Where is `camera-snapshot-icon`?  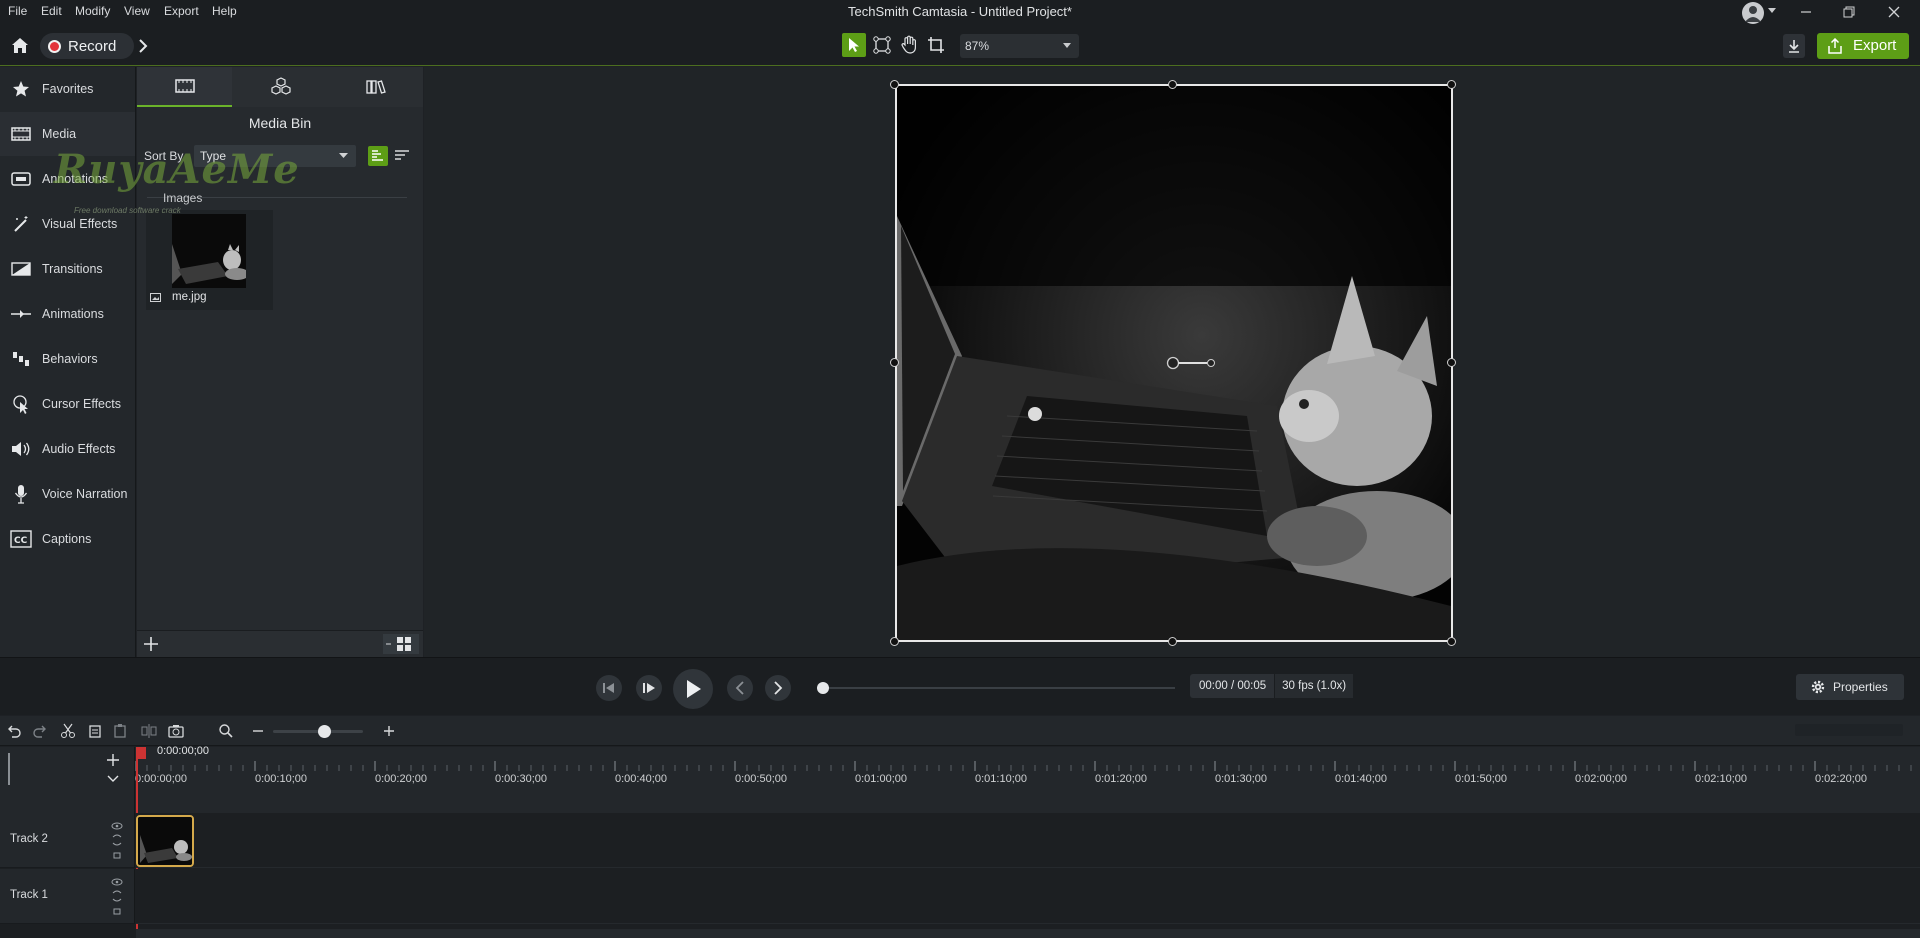
camera-snapshot-icon is located at coordinates (176, 731).